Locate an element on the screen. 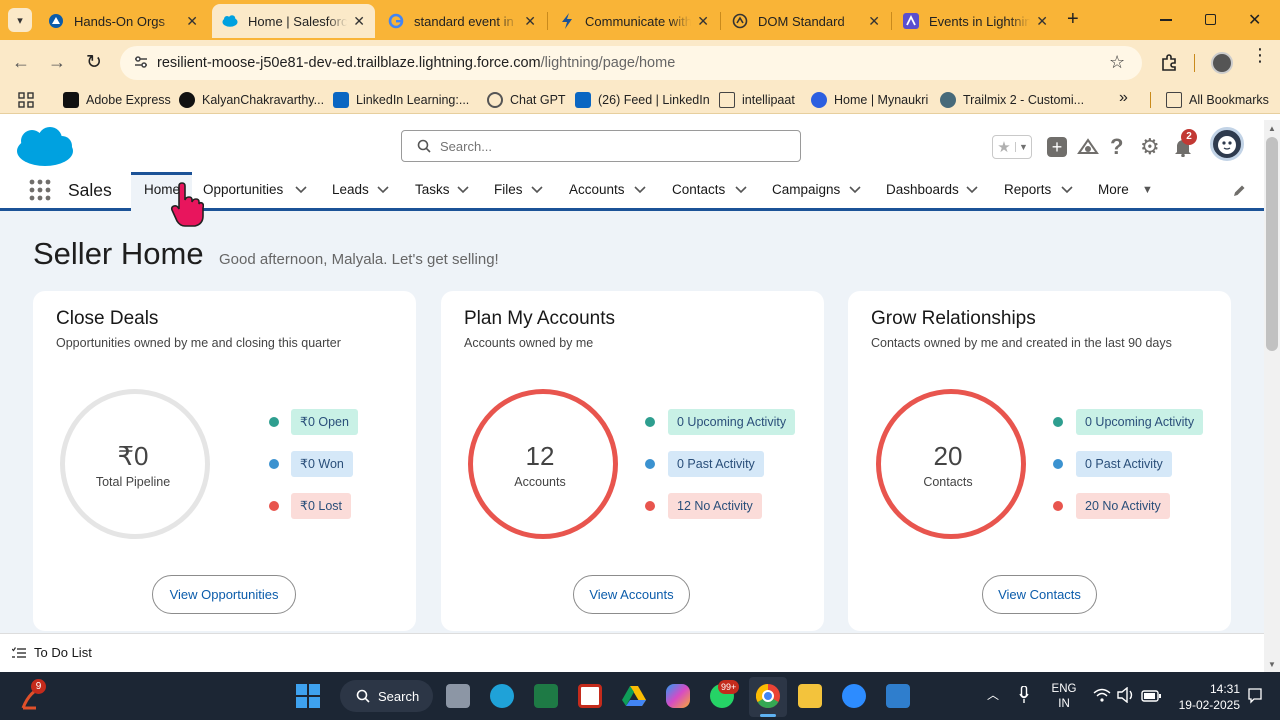  tab-standard-event: standard event in ✕ is located at coordinates (462, 21).